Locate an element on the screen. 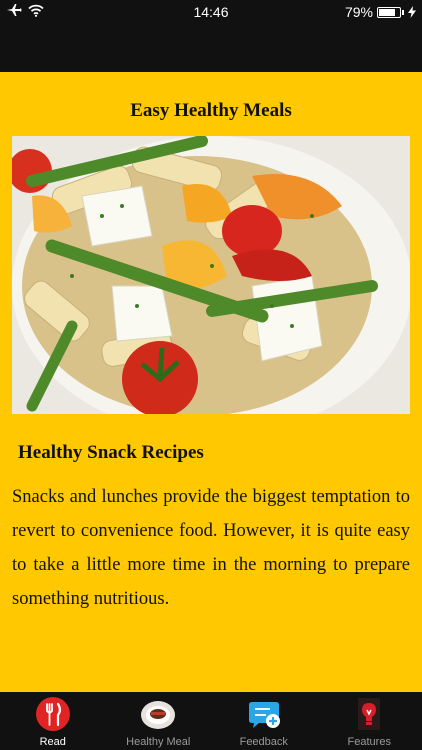 This screenshot has height=750, width=422. tab-healthy-meal-label: Healthy Meal is located at coordinates (158, 742).